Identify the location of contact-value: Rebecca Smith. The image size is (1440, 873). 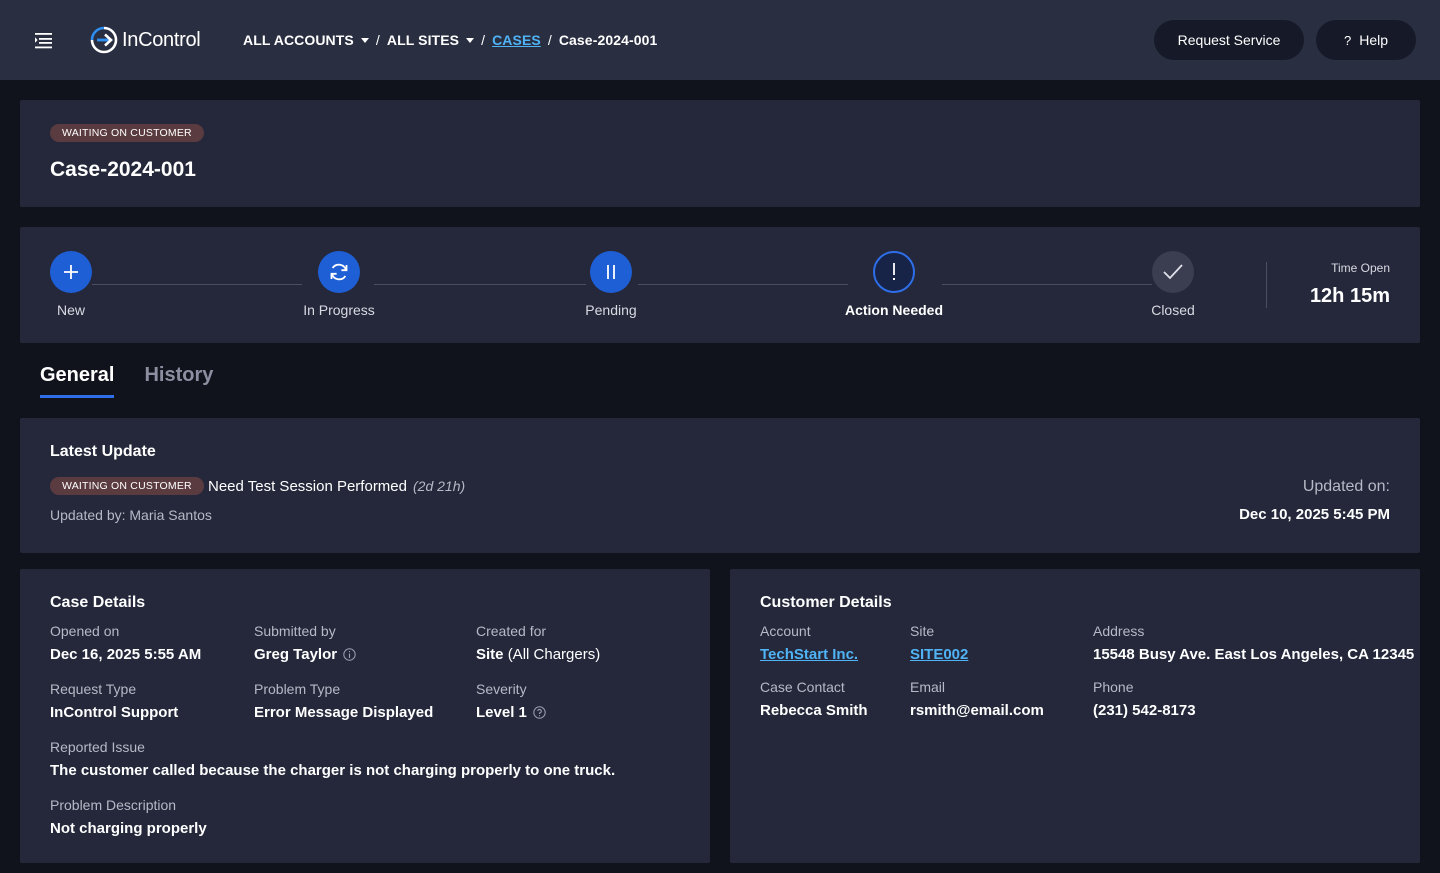
(814, 710).